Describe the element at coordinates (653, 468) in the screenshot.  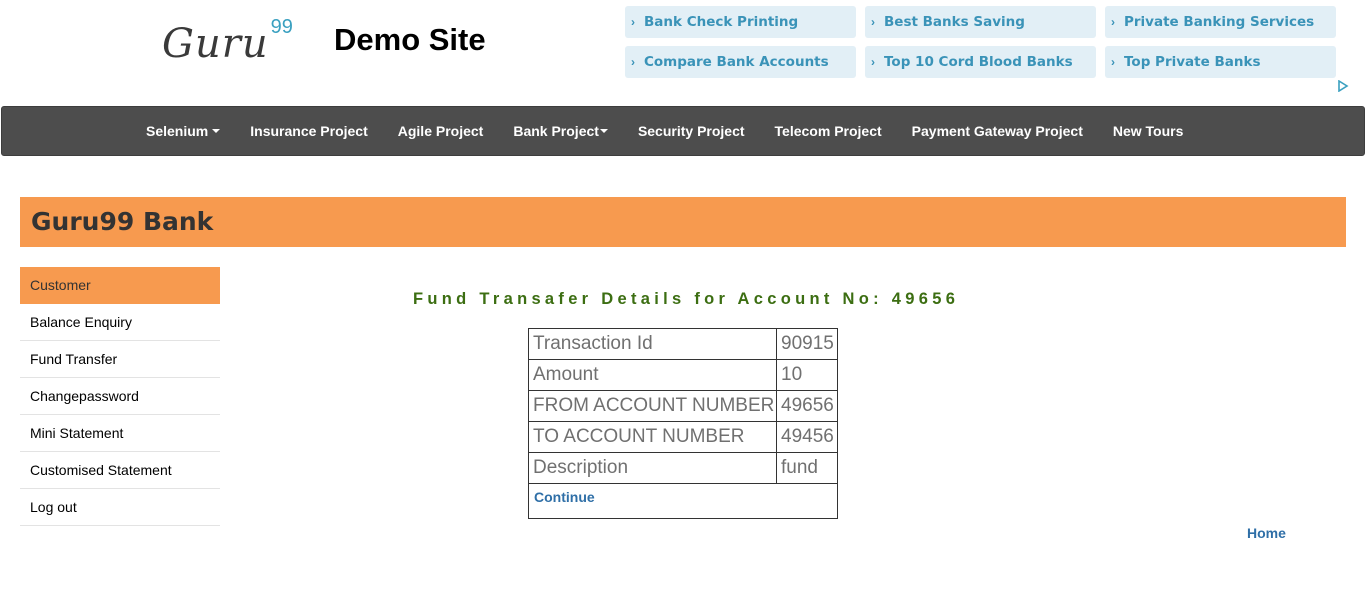
I see `row-label: Description` at that location.